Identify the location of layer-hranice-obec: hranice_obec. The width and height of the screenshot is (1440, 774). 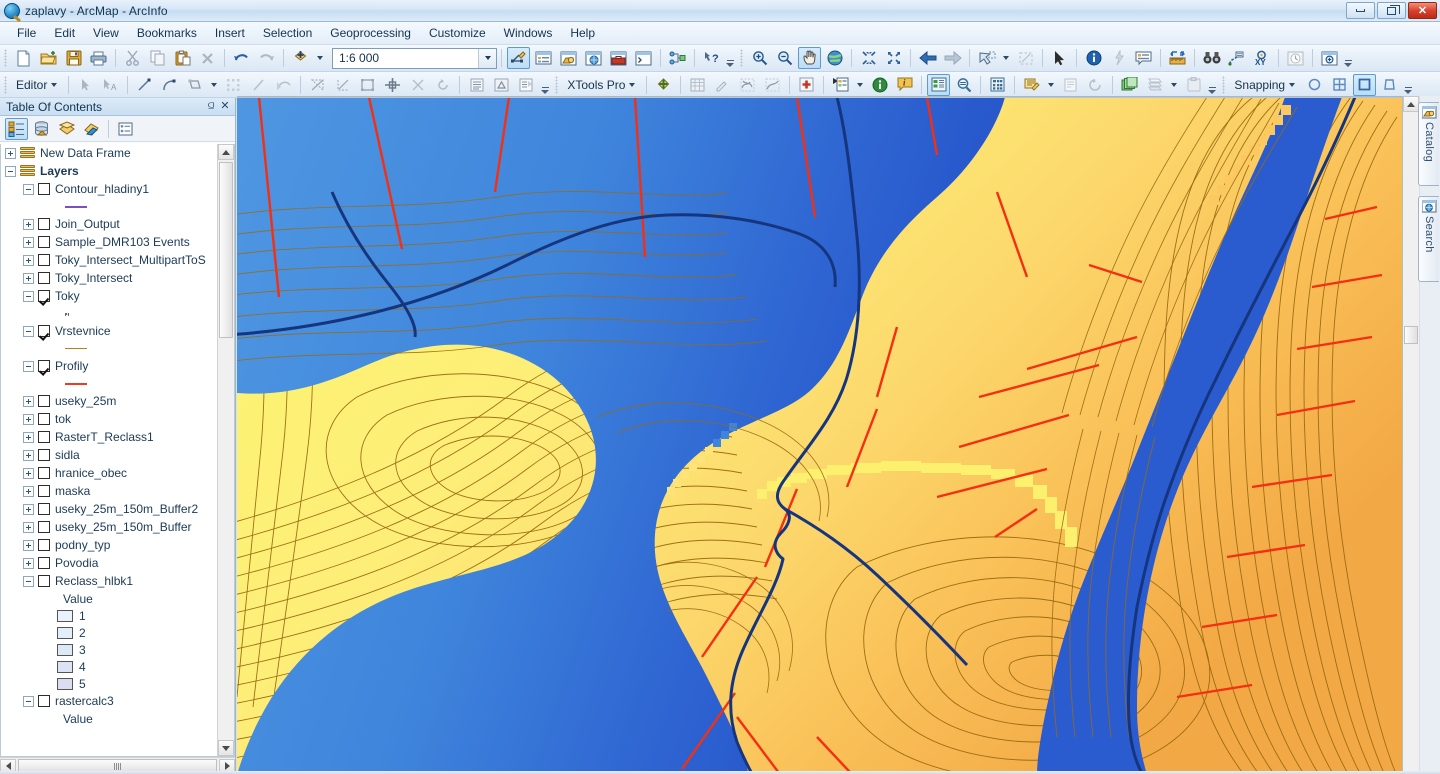
(109, 473).